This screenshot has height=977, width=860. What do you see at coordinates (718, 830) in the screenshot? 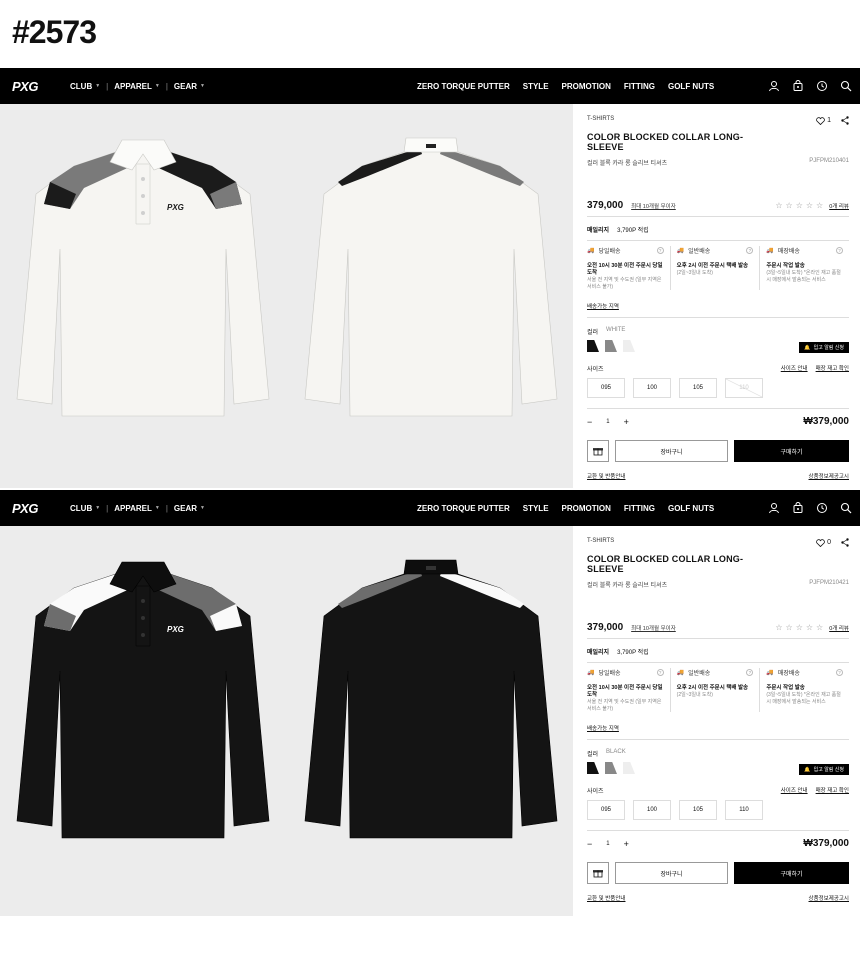
I see `divider` at bounding box center [718, 830].